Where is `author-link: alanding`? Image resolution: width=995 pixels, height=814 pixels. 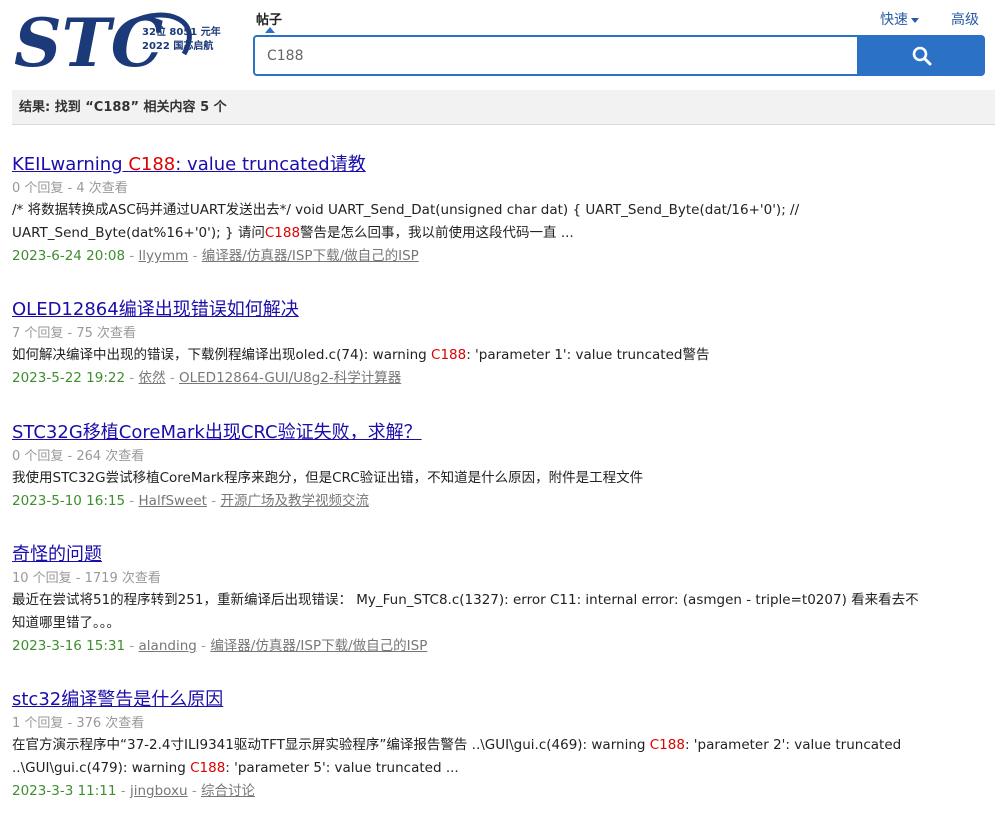 author-link: alanding is located at coordinates (168, 646).